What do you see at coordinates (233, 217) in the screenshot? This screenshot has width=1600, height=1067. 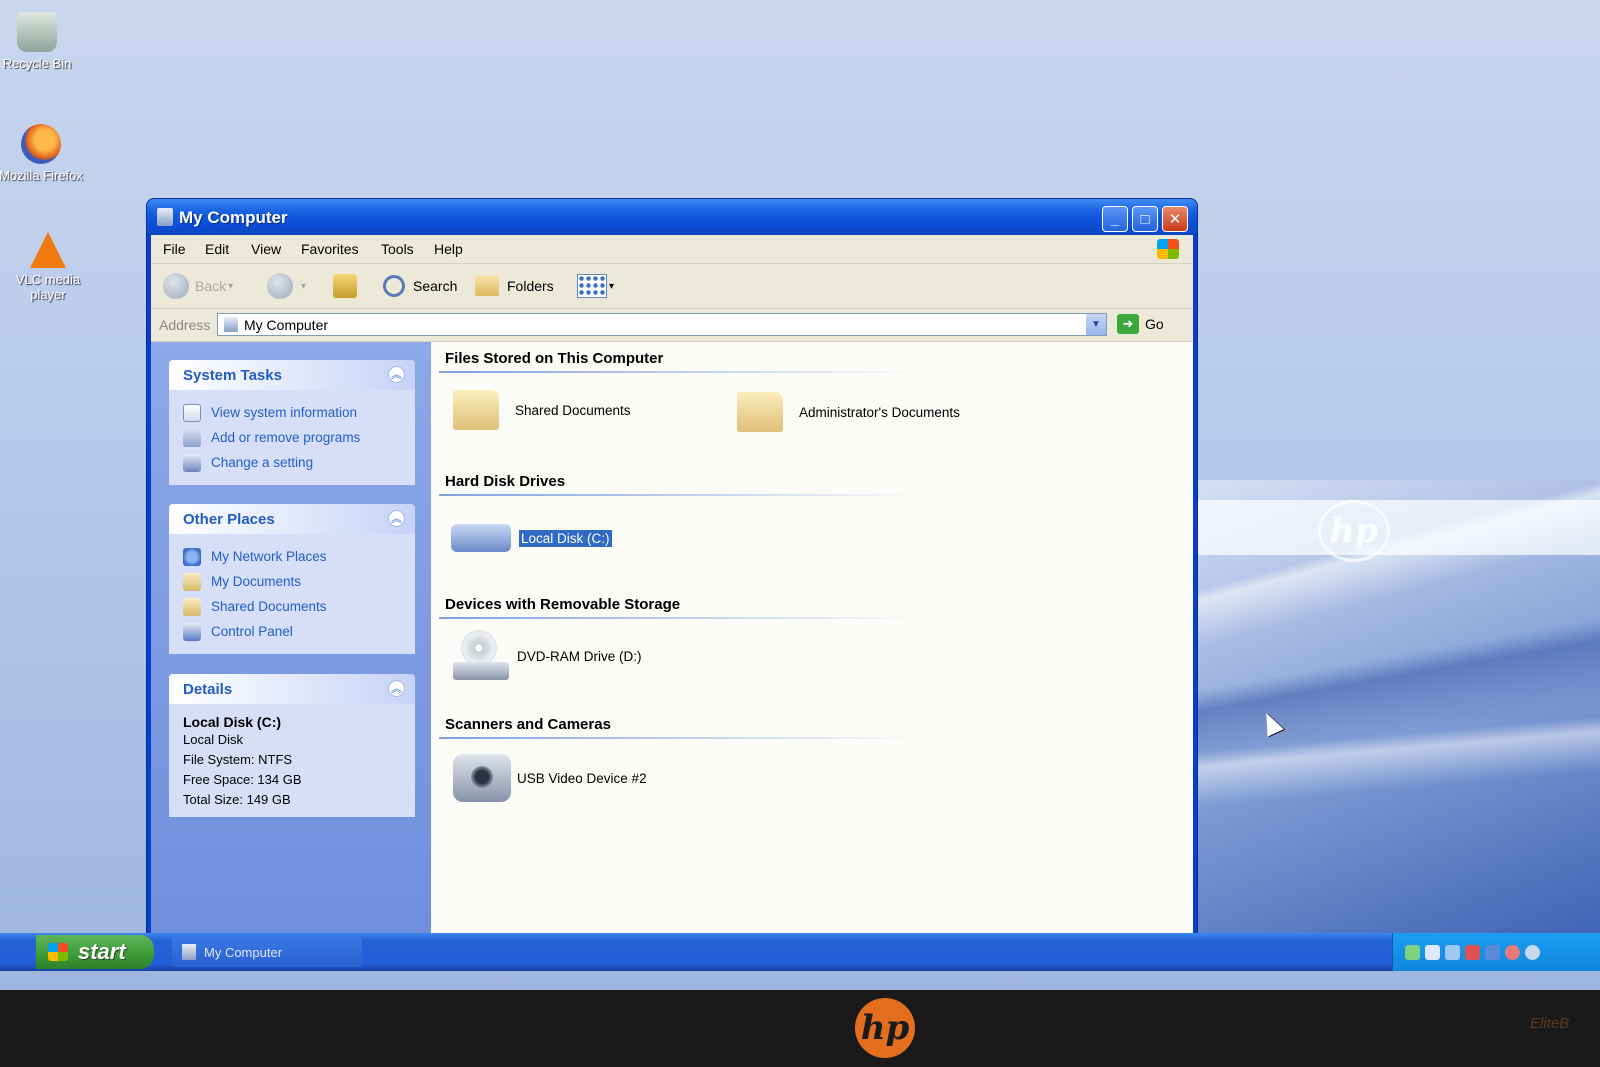 I see `window-title: My Computer` at bounding box center [233, 217].